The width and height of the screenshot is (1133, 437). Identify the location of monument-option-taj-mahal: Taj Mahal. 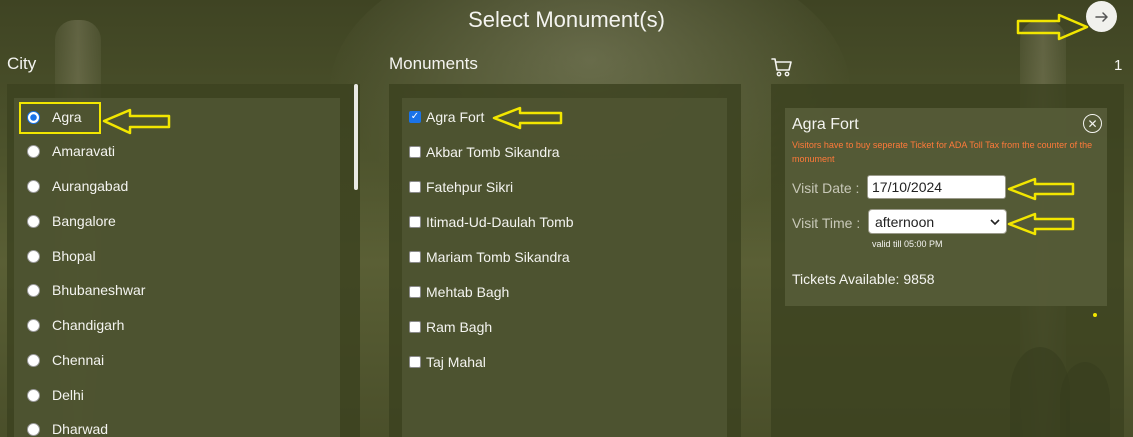
(447, 362).